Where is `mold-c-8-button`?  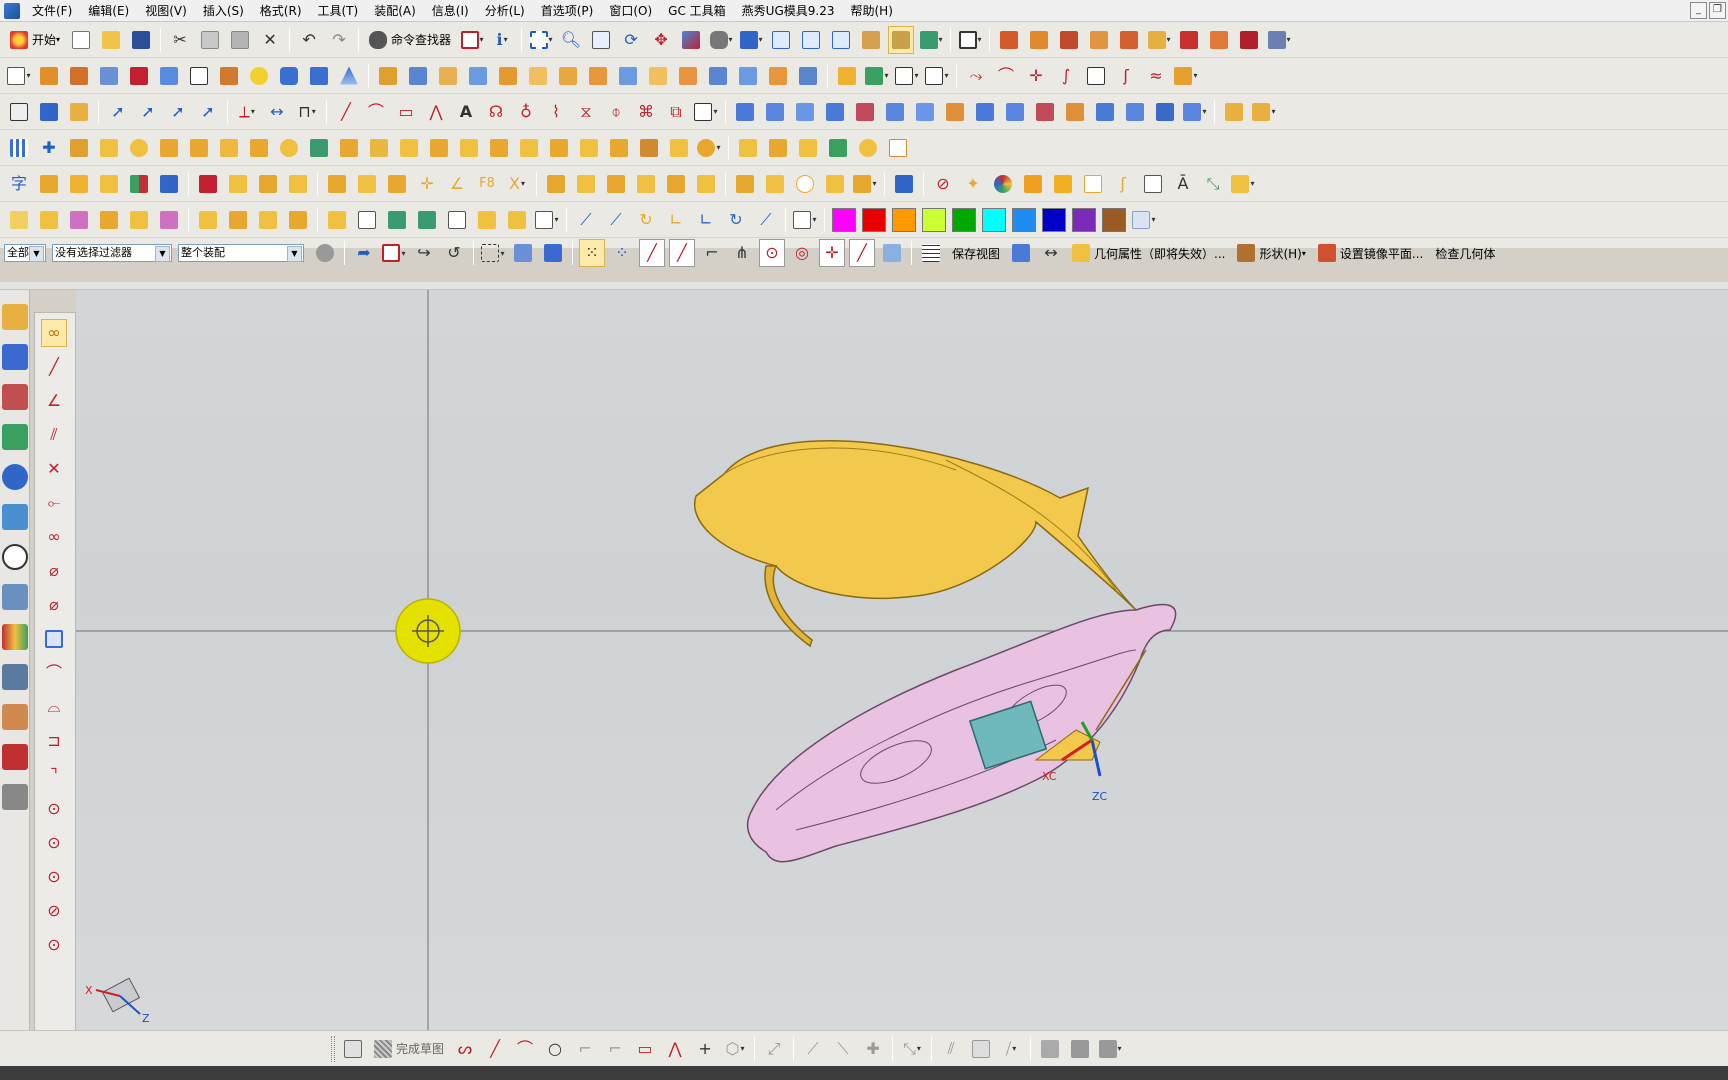
mold-c-8-button is located at coordinates (238, 220).